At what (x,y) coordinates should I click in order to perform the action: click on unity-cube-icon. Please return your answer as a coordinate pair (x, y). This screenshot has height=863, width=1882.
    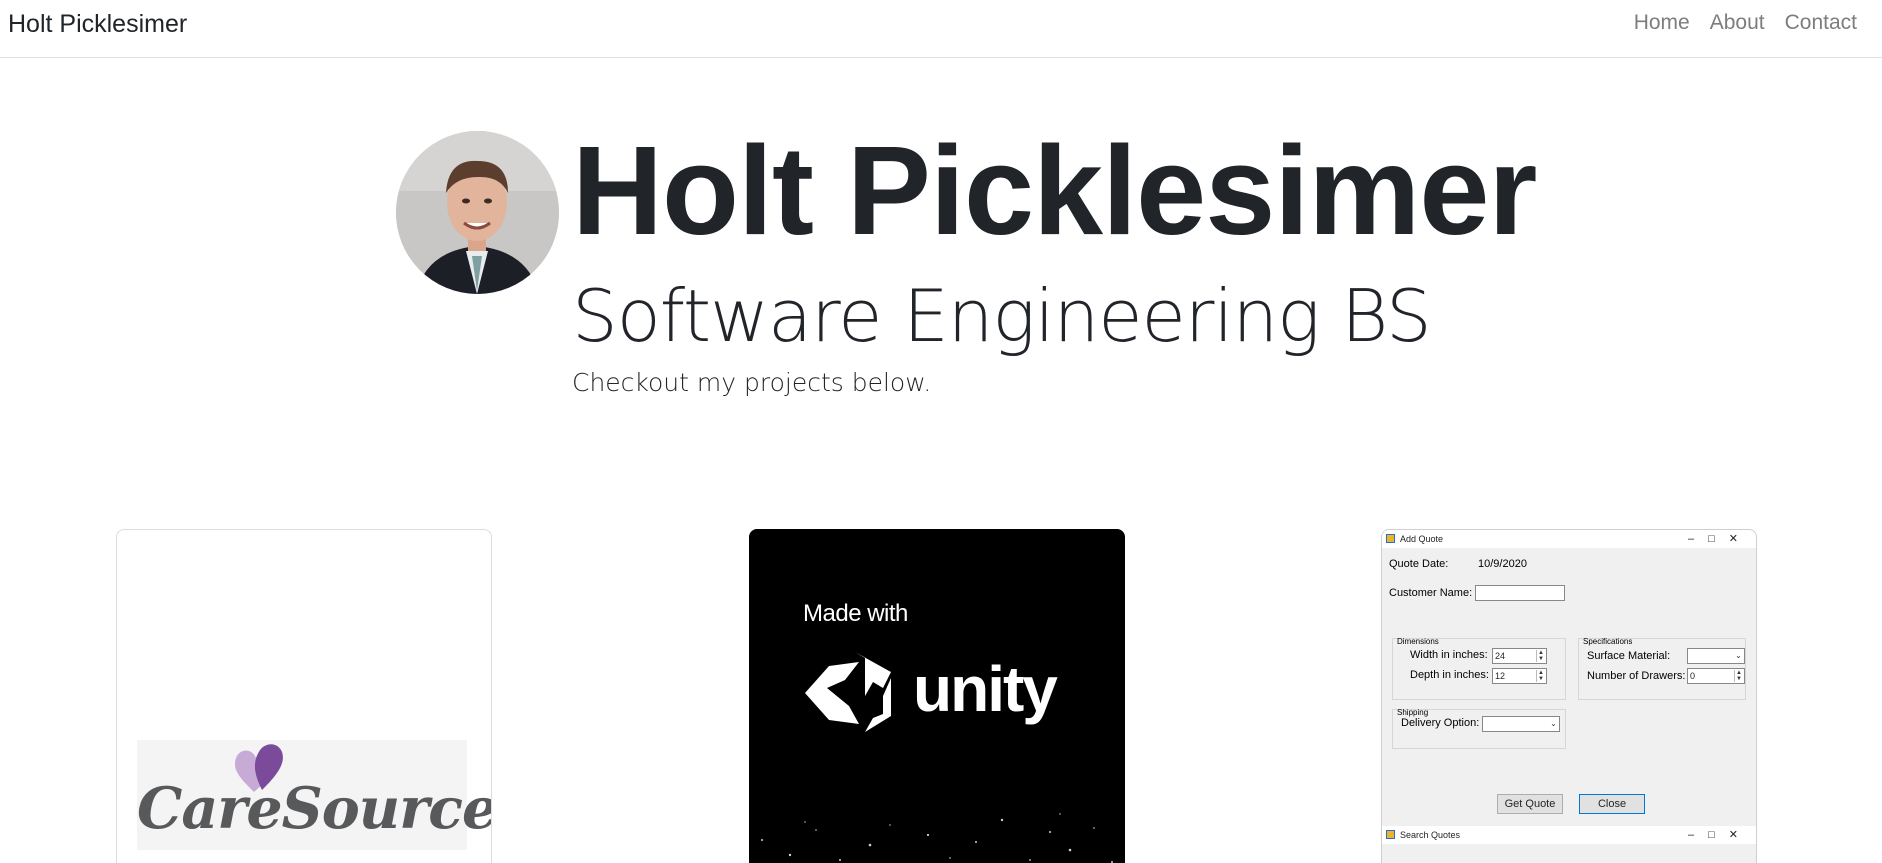
    Looking at the image, I should click on (848, 692).